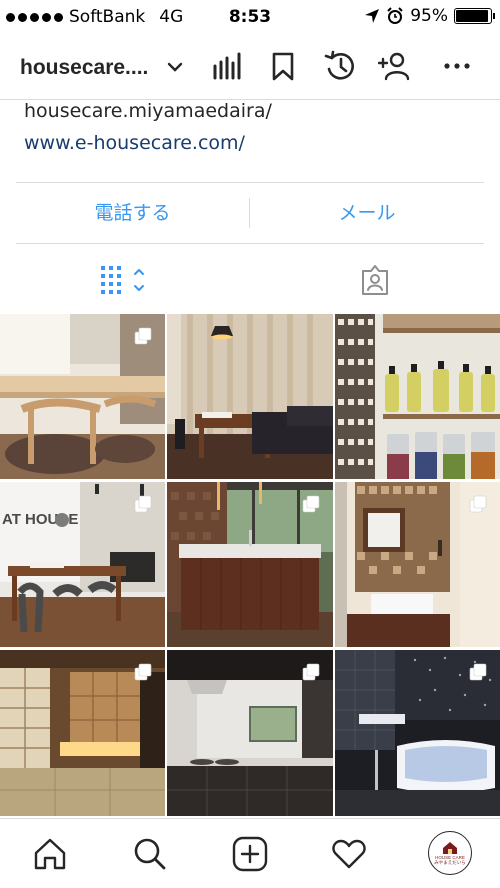  I want to click on battery-percent: 95%, so click(429, 16).